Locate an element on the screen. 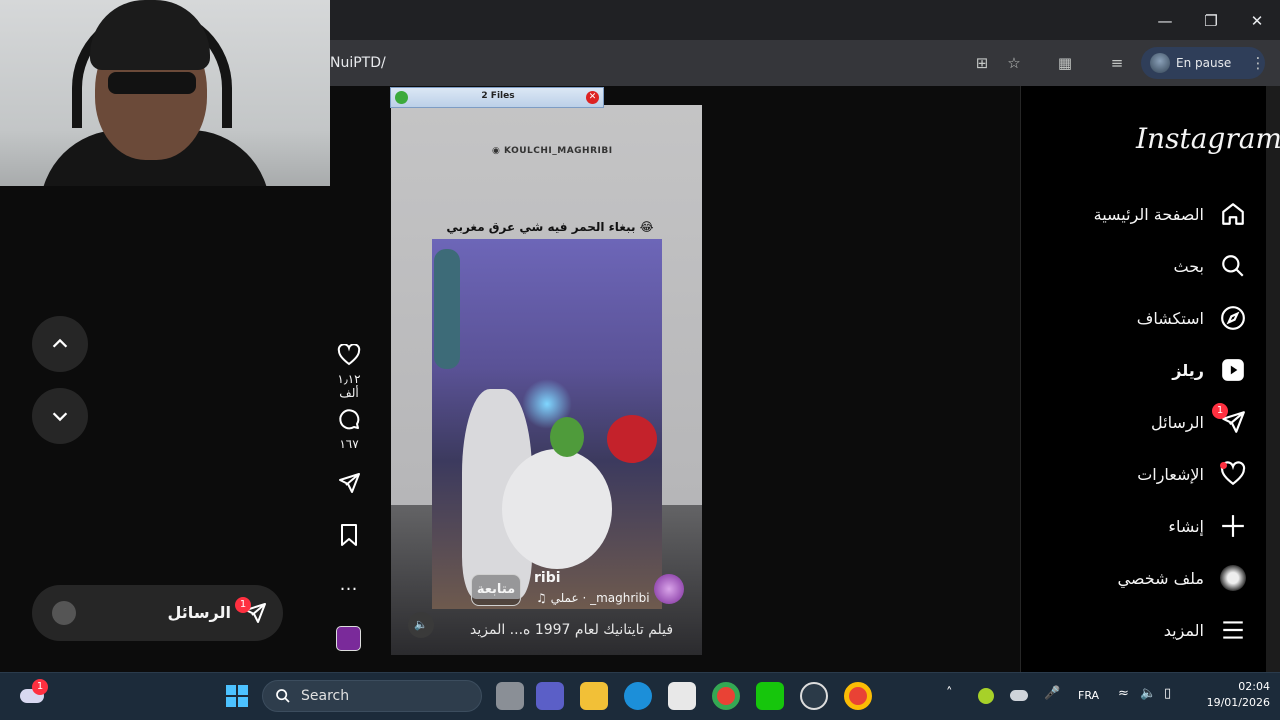  sidebar-item-label: الصفحة الرئيسية is located at coordinates (1148, 214).